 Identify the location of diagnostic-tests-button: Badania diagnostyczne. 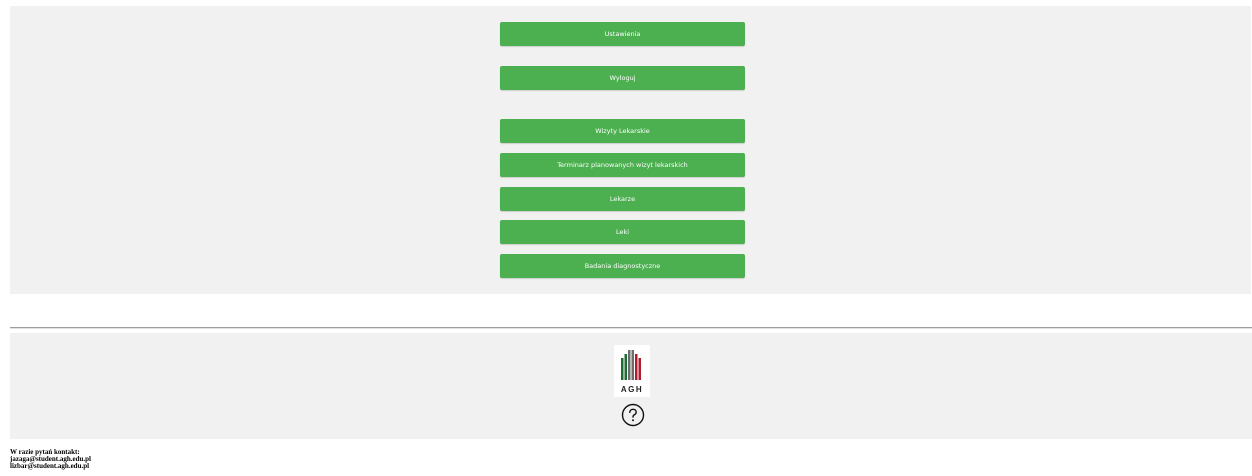
(622, 266).